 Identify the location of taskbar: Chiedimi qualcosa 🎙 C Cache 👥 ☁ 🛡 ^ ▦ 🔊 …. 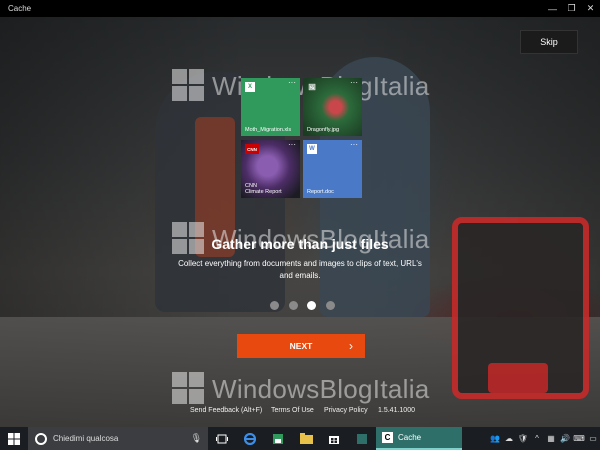
(300, 438).